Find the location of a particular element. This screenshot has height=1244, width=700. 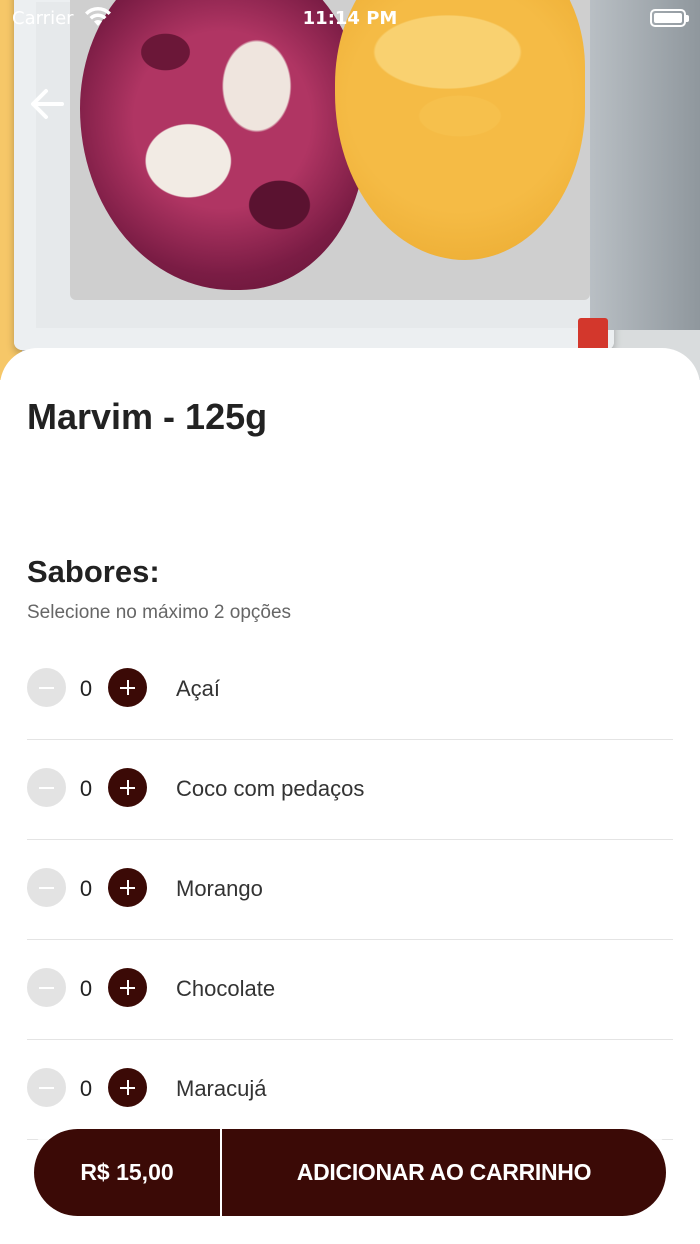

battery-icon is located at coordinates (669, 18).